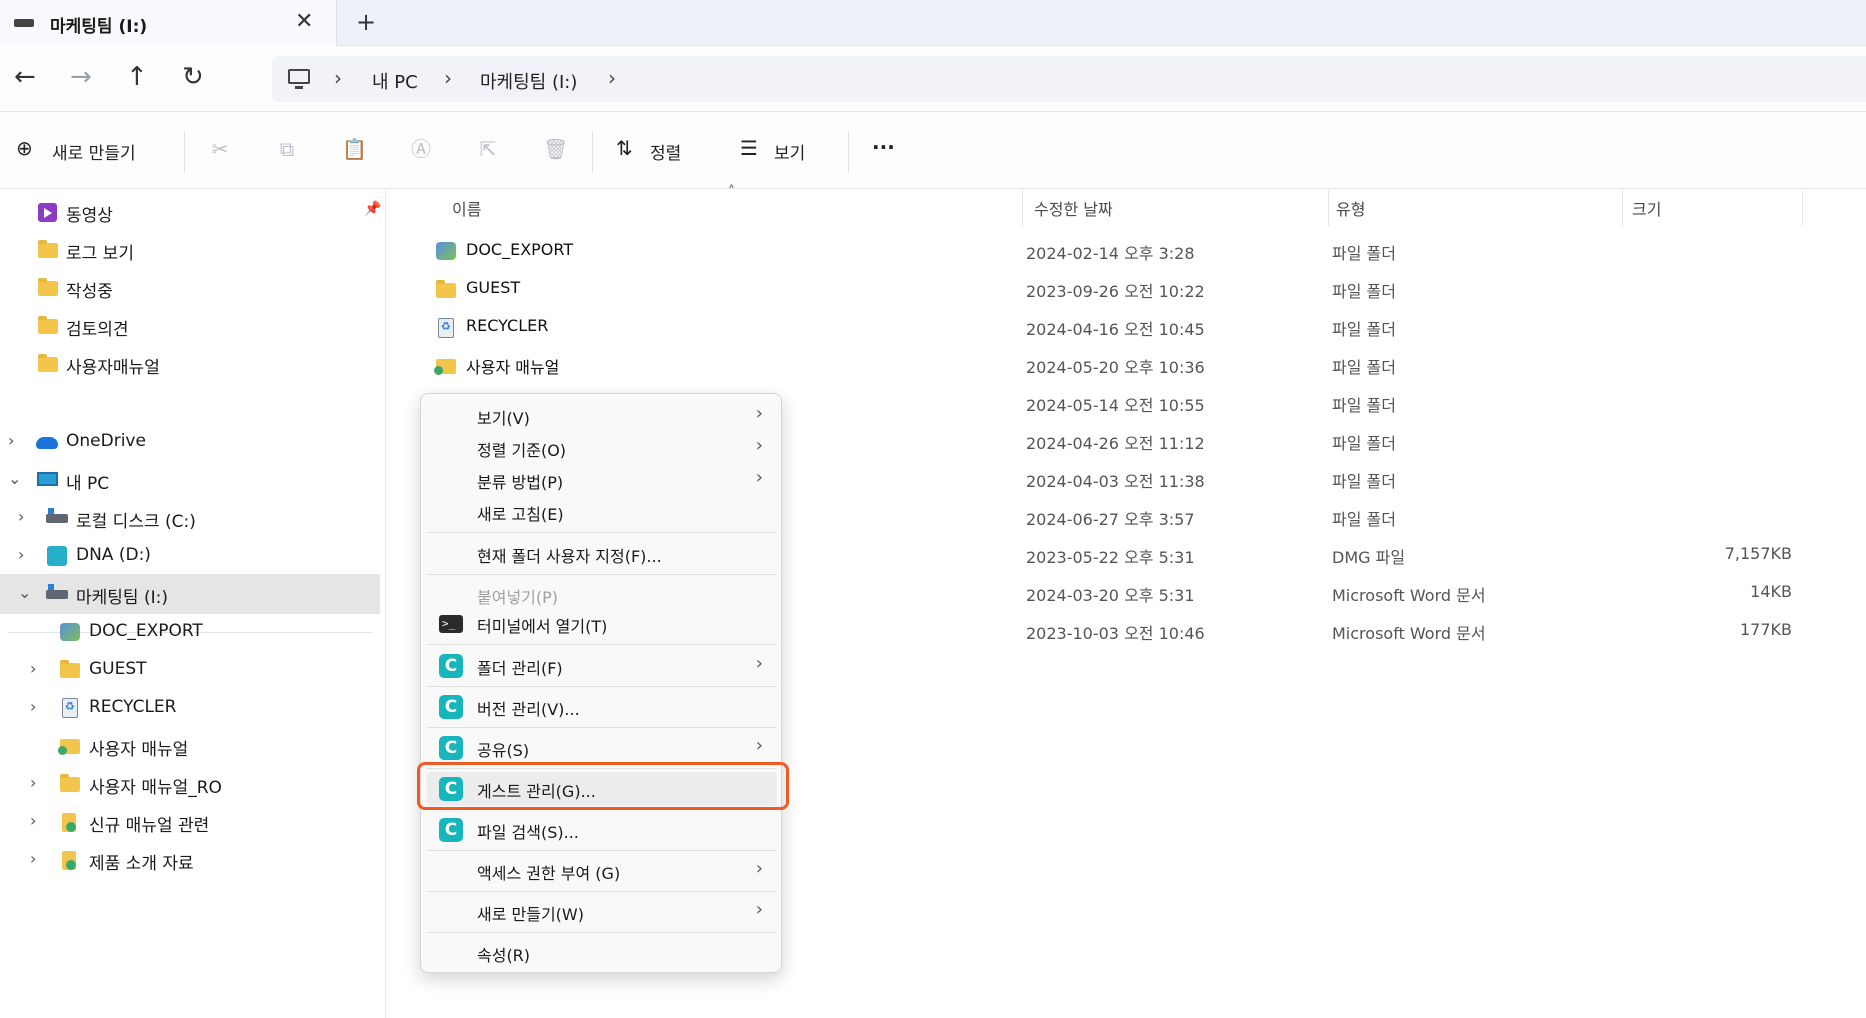  Describe the element at coordinates (137, 77) in the screenshot. I see `up-button: ↑` at that location.